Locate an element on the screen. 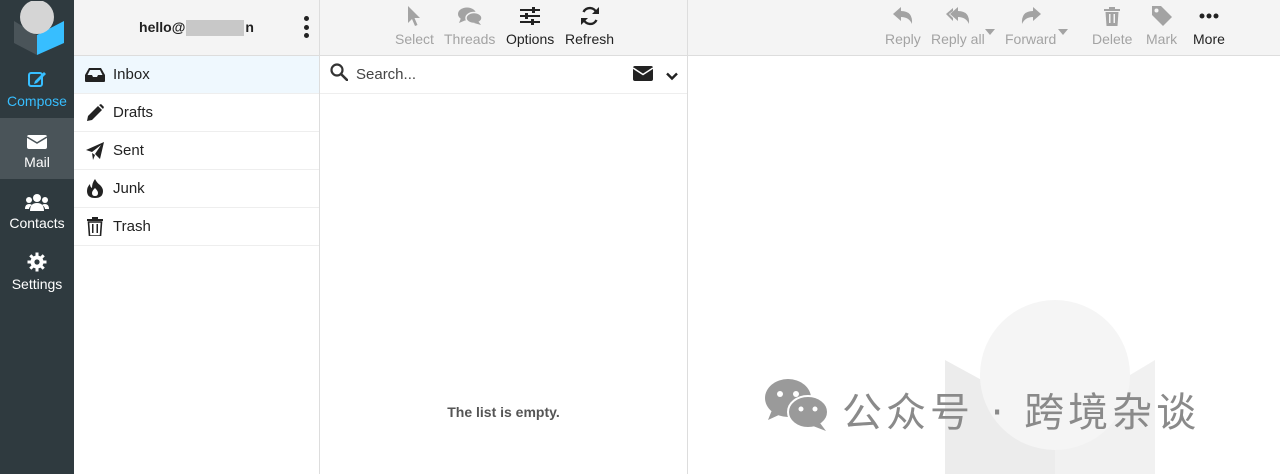  chevron-down-icon is located at coordinates (672, 77).